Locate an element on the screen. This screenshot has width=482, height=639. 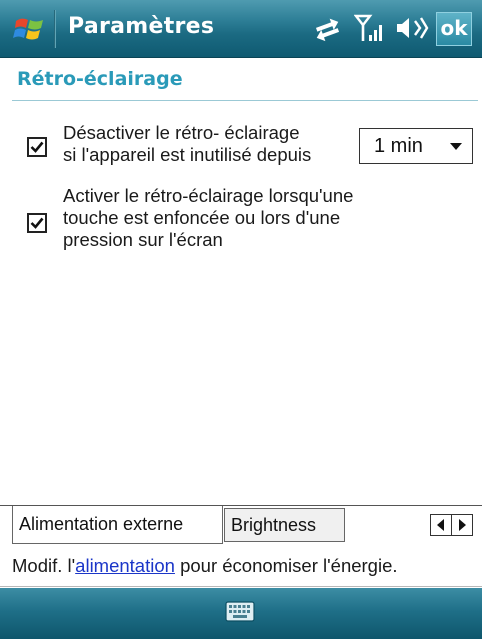
tab-brightness: Brightness is located at coordinates (284, 525).